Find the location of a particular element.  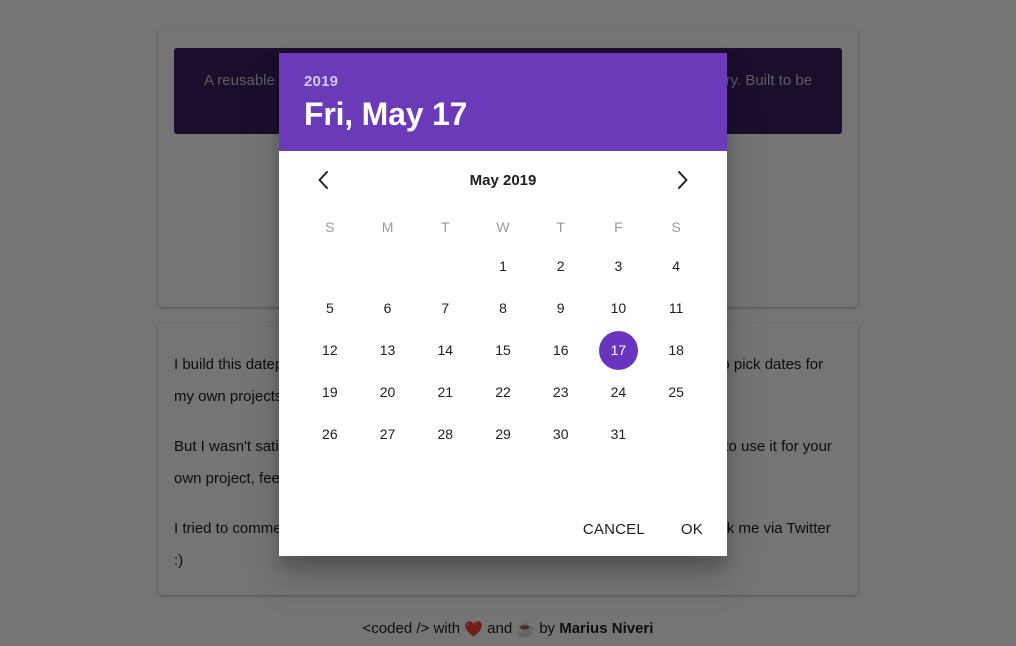

day-cell: 4 is located at coordinates (676, 266).